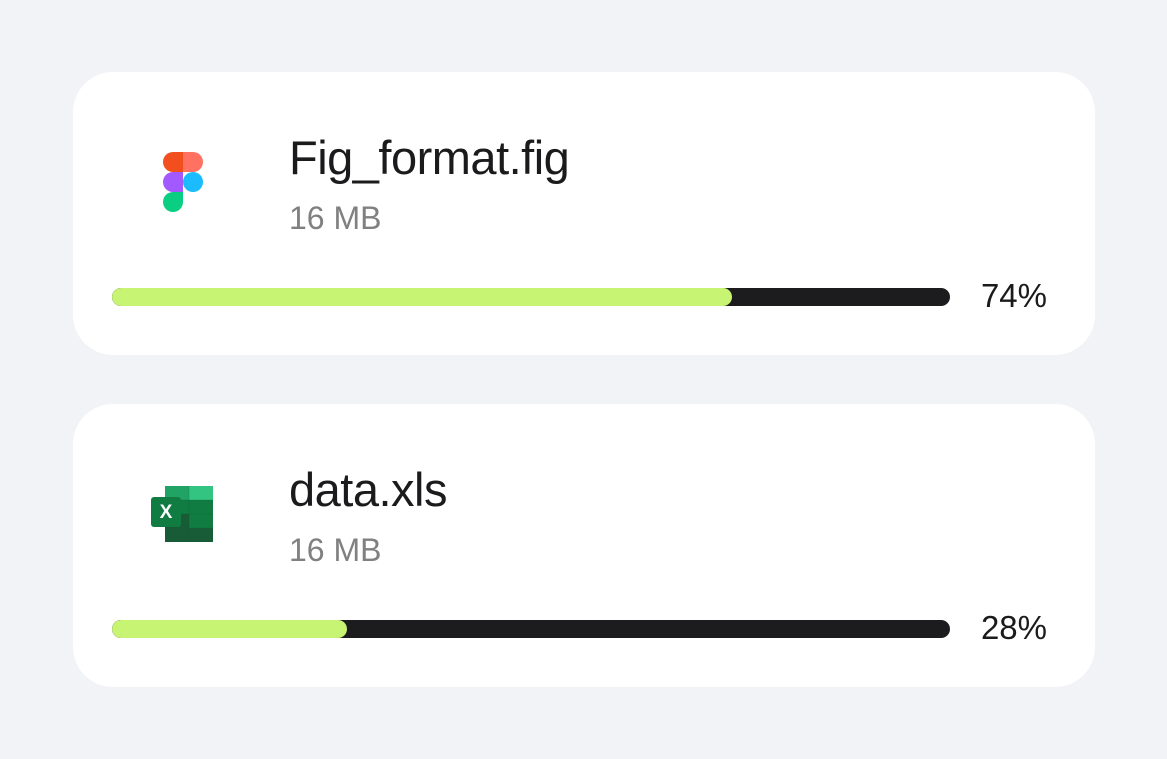  Describe the element at coordinates (1013, 627) in the screenshot. I see `progress-percentage: 28%` at that location.